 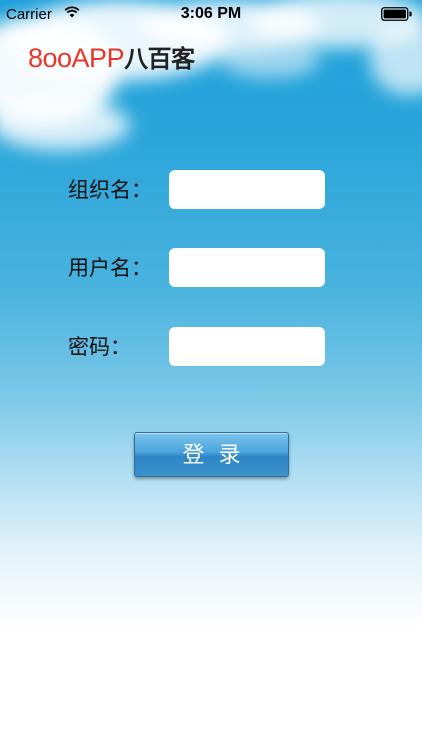 What do you see at coordinates (247, 189) in the screenshot?
I see `organization-input` at bounding box center [247, 189].